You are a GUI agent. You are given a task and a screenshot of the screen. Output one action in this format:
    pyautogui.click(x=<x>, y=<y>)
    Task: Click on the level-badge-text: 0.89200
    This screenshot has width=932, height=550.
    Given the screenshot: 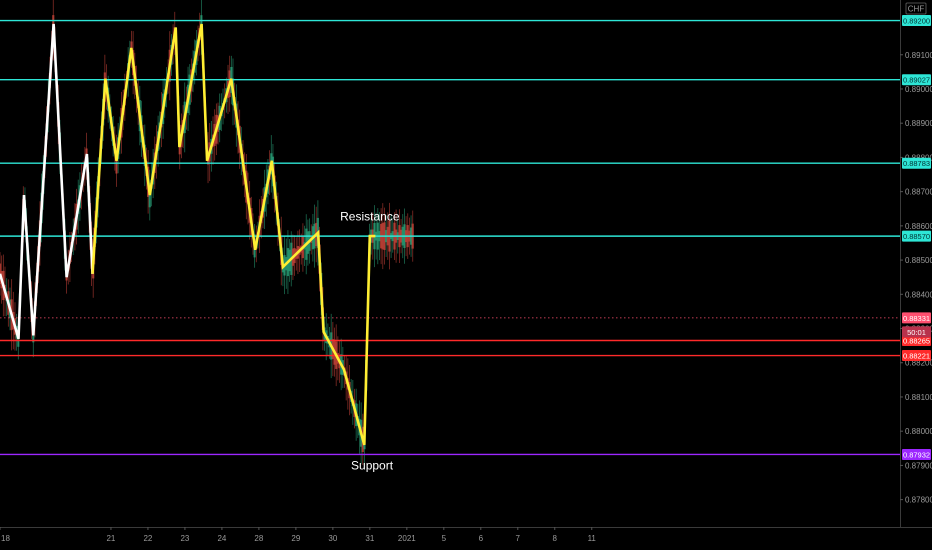 What is the action you would take?
    pyautogui.click(x=916, y=21)
    